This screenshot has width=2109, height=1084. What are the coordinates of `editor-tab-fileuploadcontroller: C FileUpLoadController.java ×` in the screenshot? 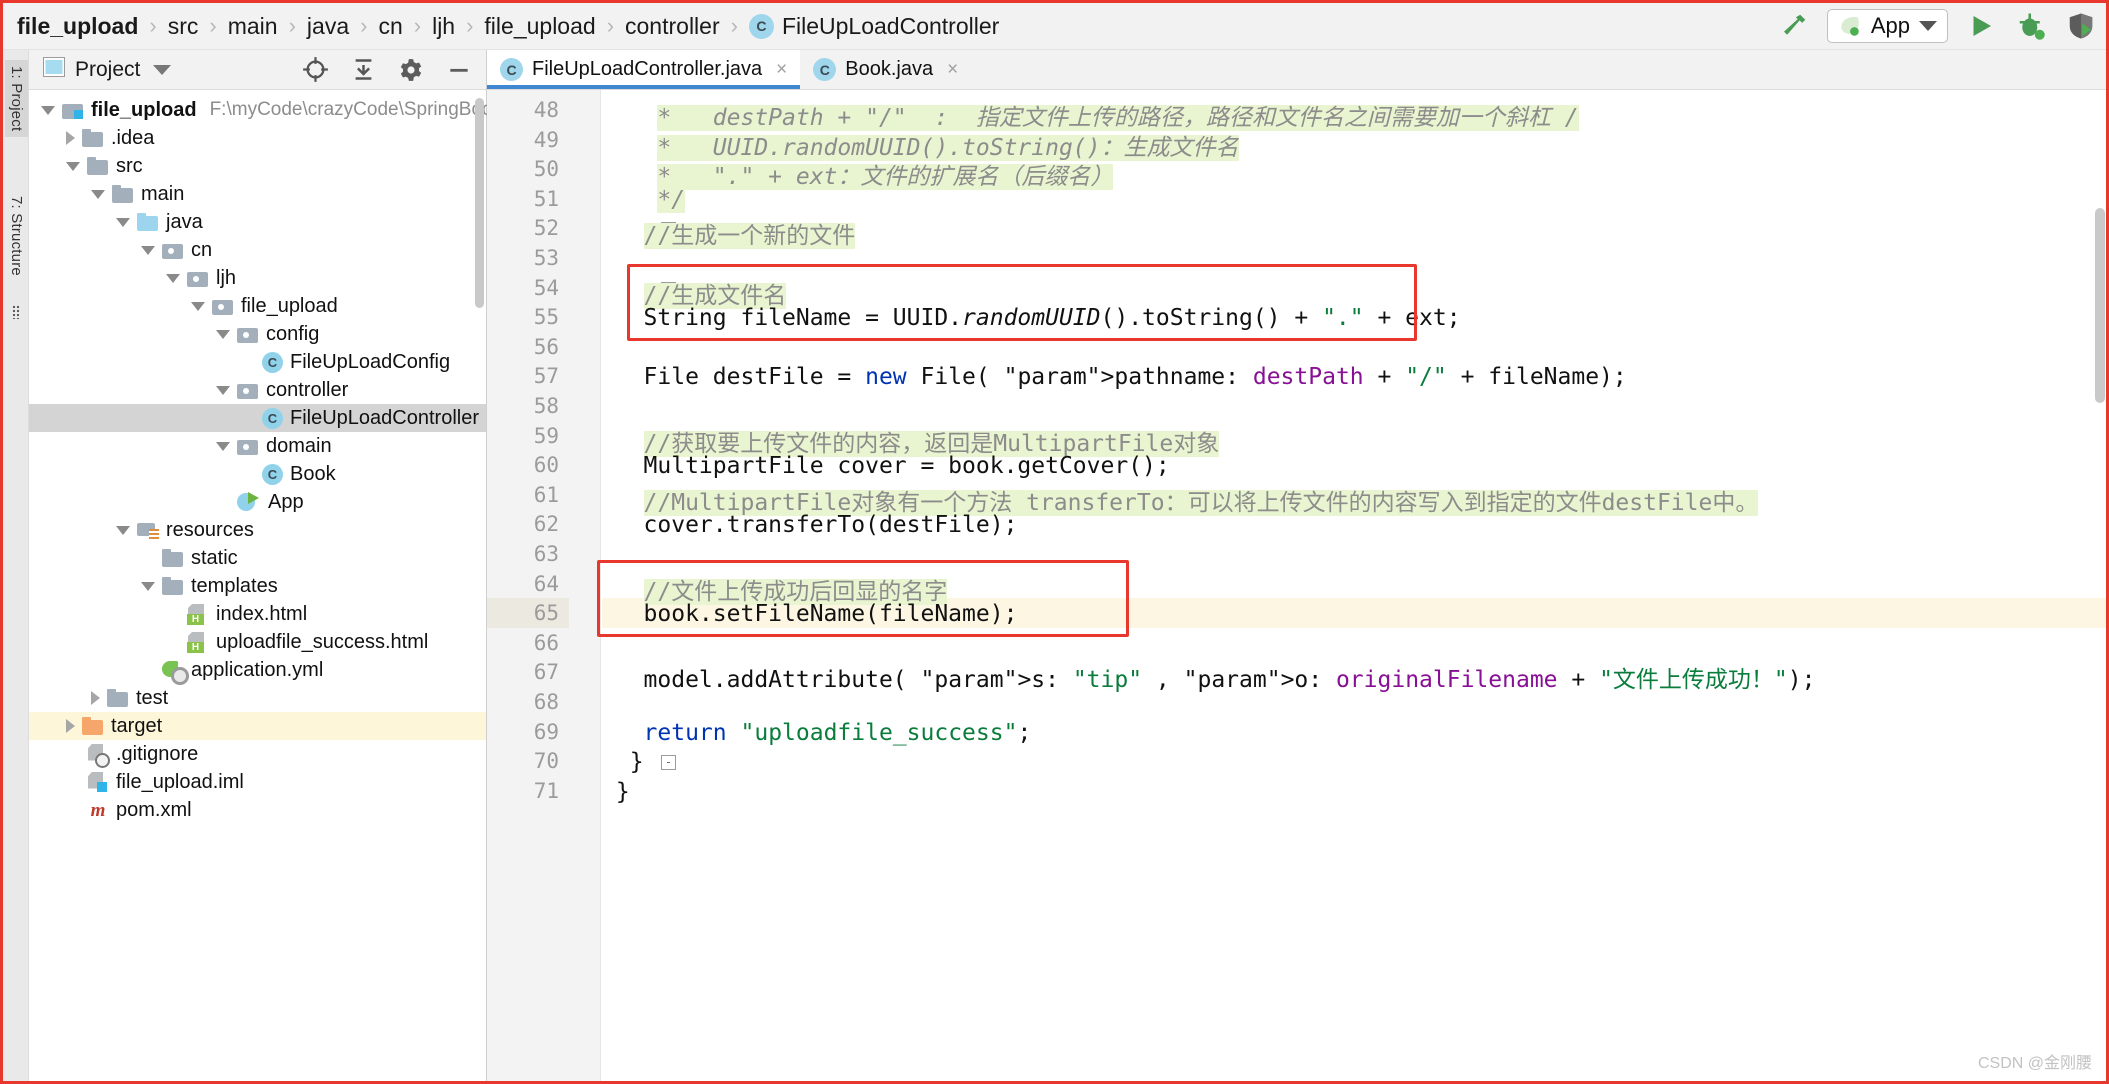 It's located at (644, 69).